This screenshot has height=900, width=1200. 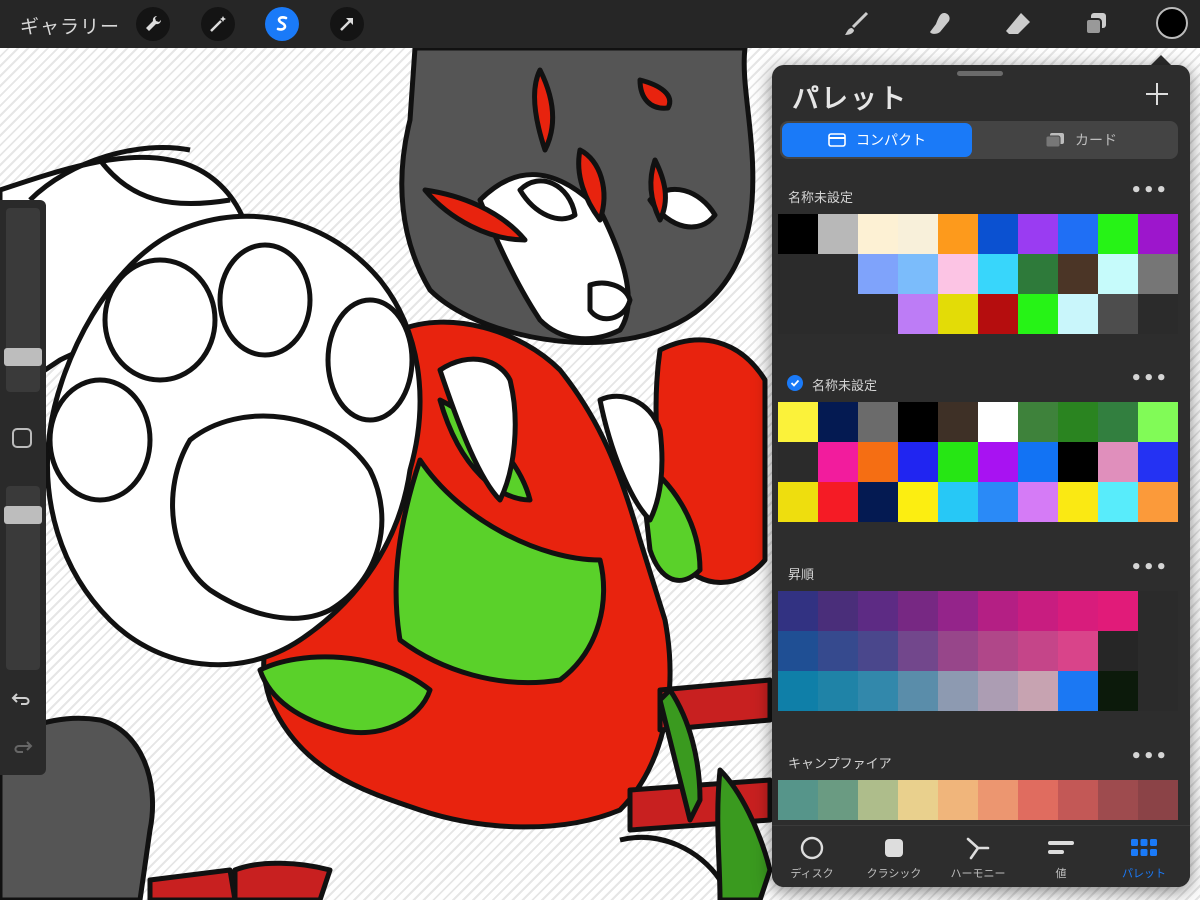 What do you see at coordinates (23, 357) in the screenshot?
I see `brush-size-thumb` at bounding box center [23, 357].